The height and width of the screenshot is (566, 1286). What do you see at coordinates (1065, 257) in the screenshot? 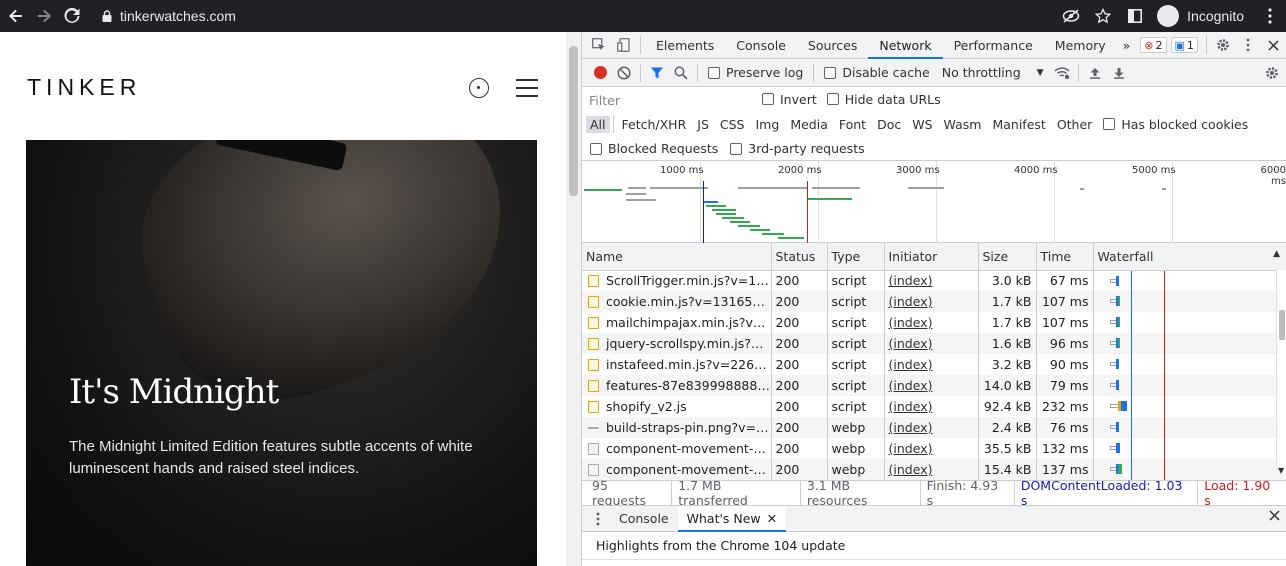
I see `column-time: Time` at bounding box center [1065, 257].